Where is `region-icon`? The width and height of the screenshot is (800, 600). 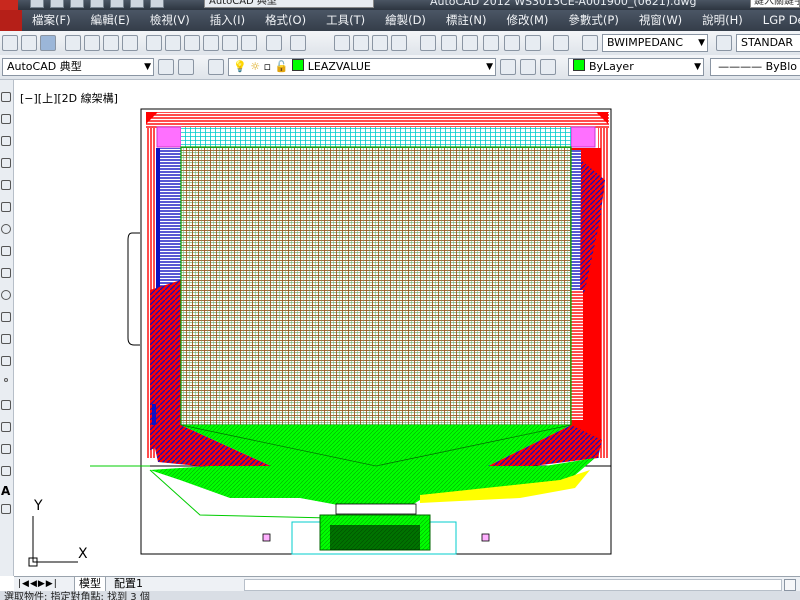
region-icon is located at coordinates (6, 449).